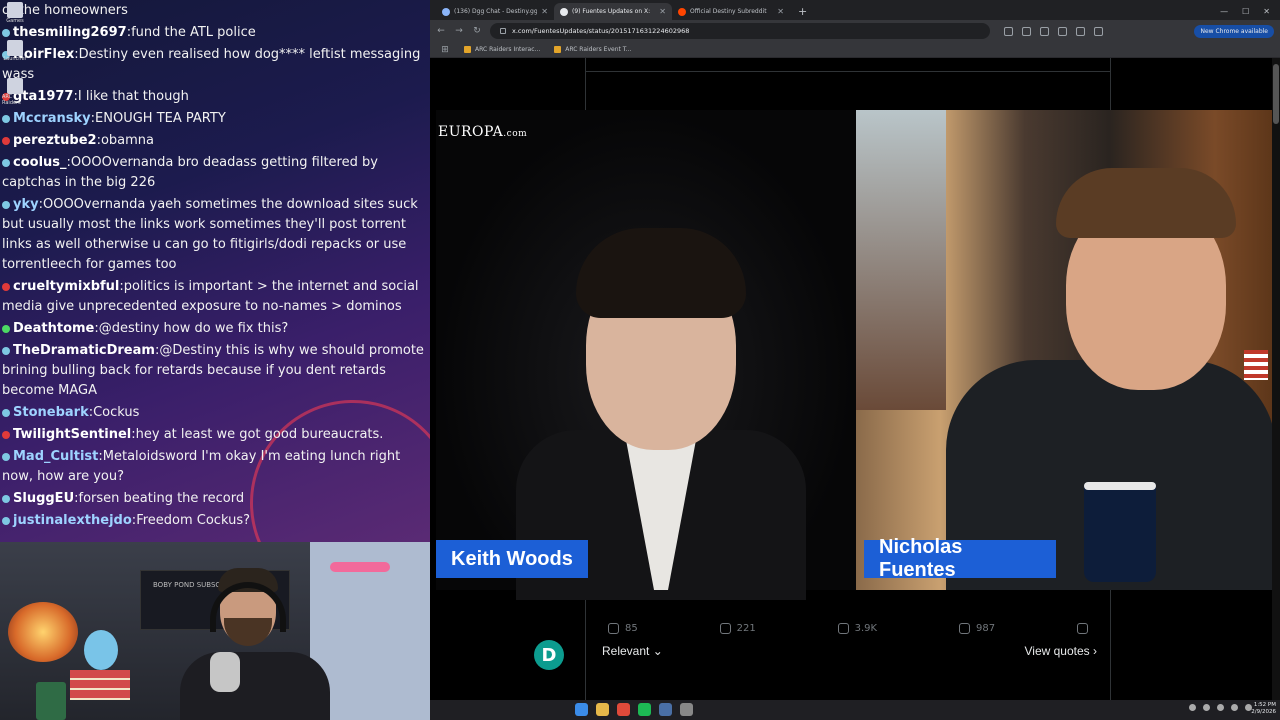 Image resolution: width=1280 pixels, height=720 pixels. What do you see at coordinates (72, 520) in the screenshot?
I see `chat-username: justinalexthejdo` at bounding box center [72, 520].